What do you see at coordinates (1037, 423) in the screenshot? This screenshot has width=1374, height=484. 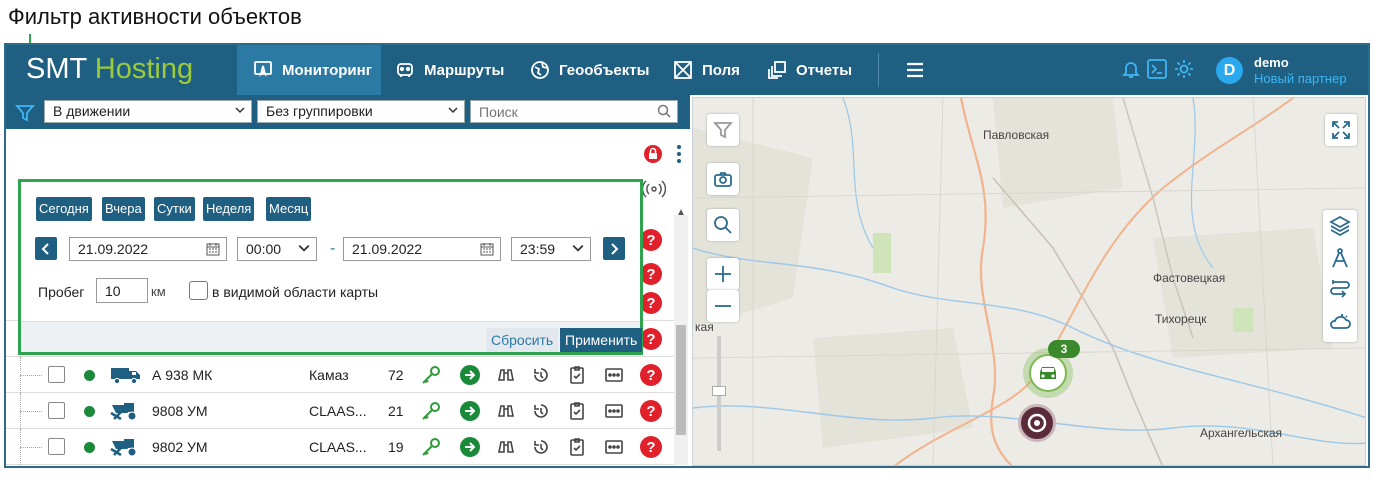 I see `target-marker` at bounding box center [1037, 423].